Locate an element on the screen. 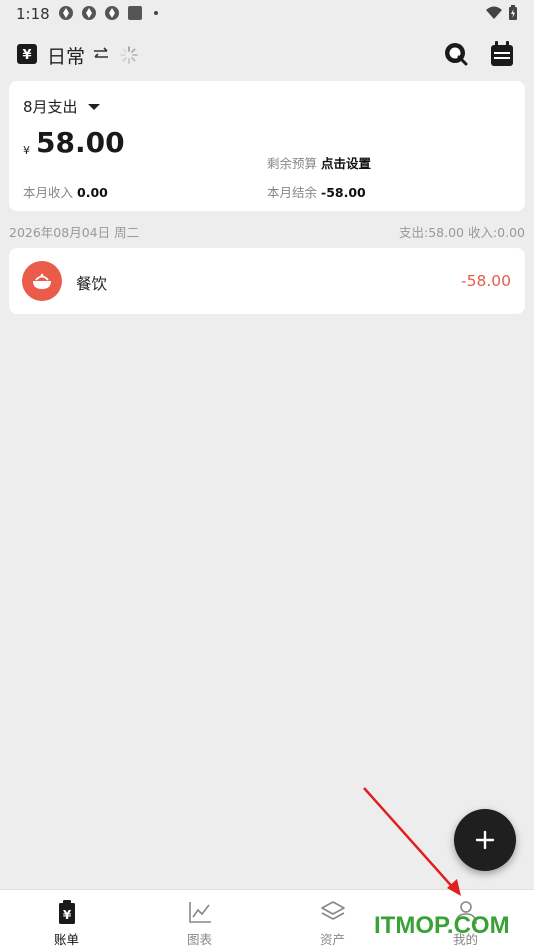 The height and width of the screenshot is (950, 534). plus-icon is located at coordinates (485, 840).